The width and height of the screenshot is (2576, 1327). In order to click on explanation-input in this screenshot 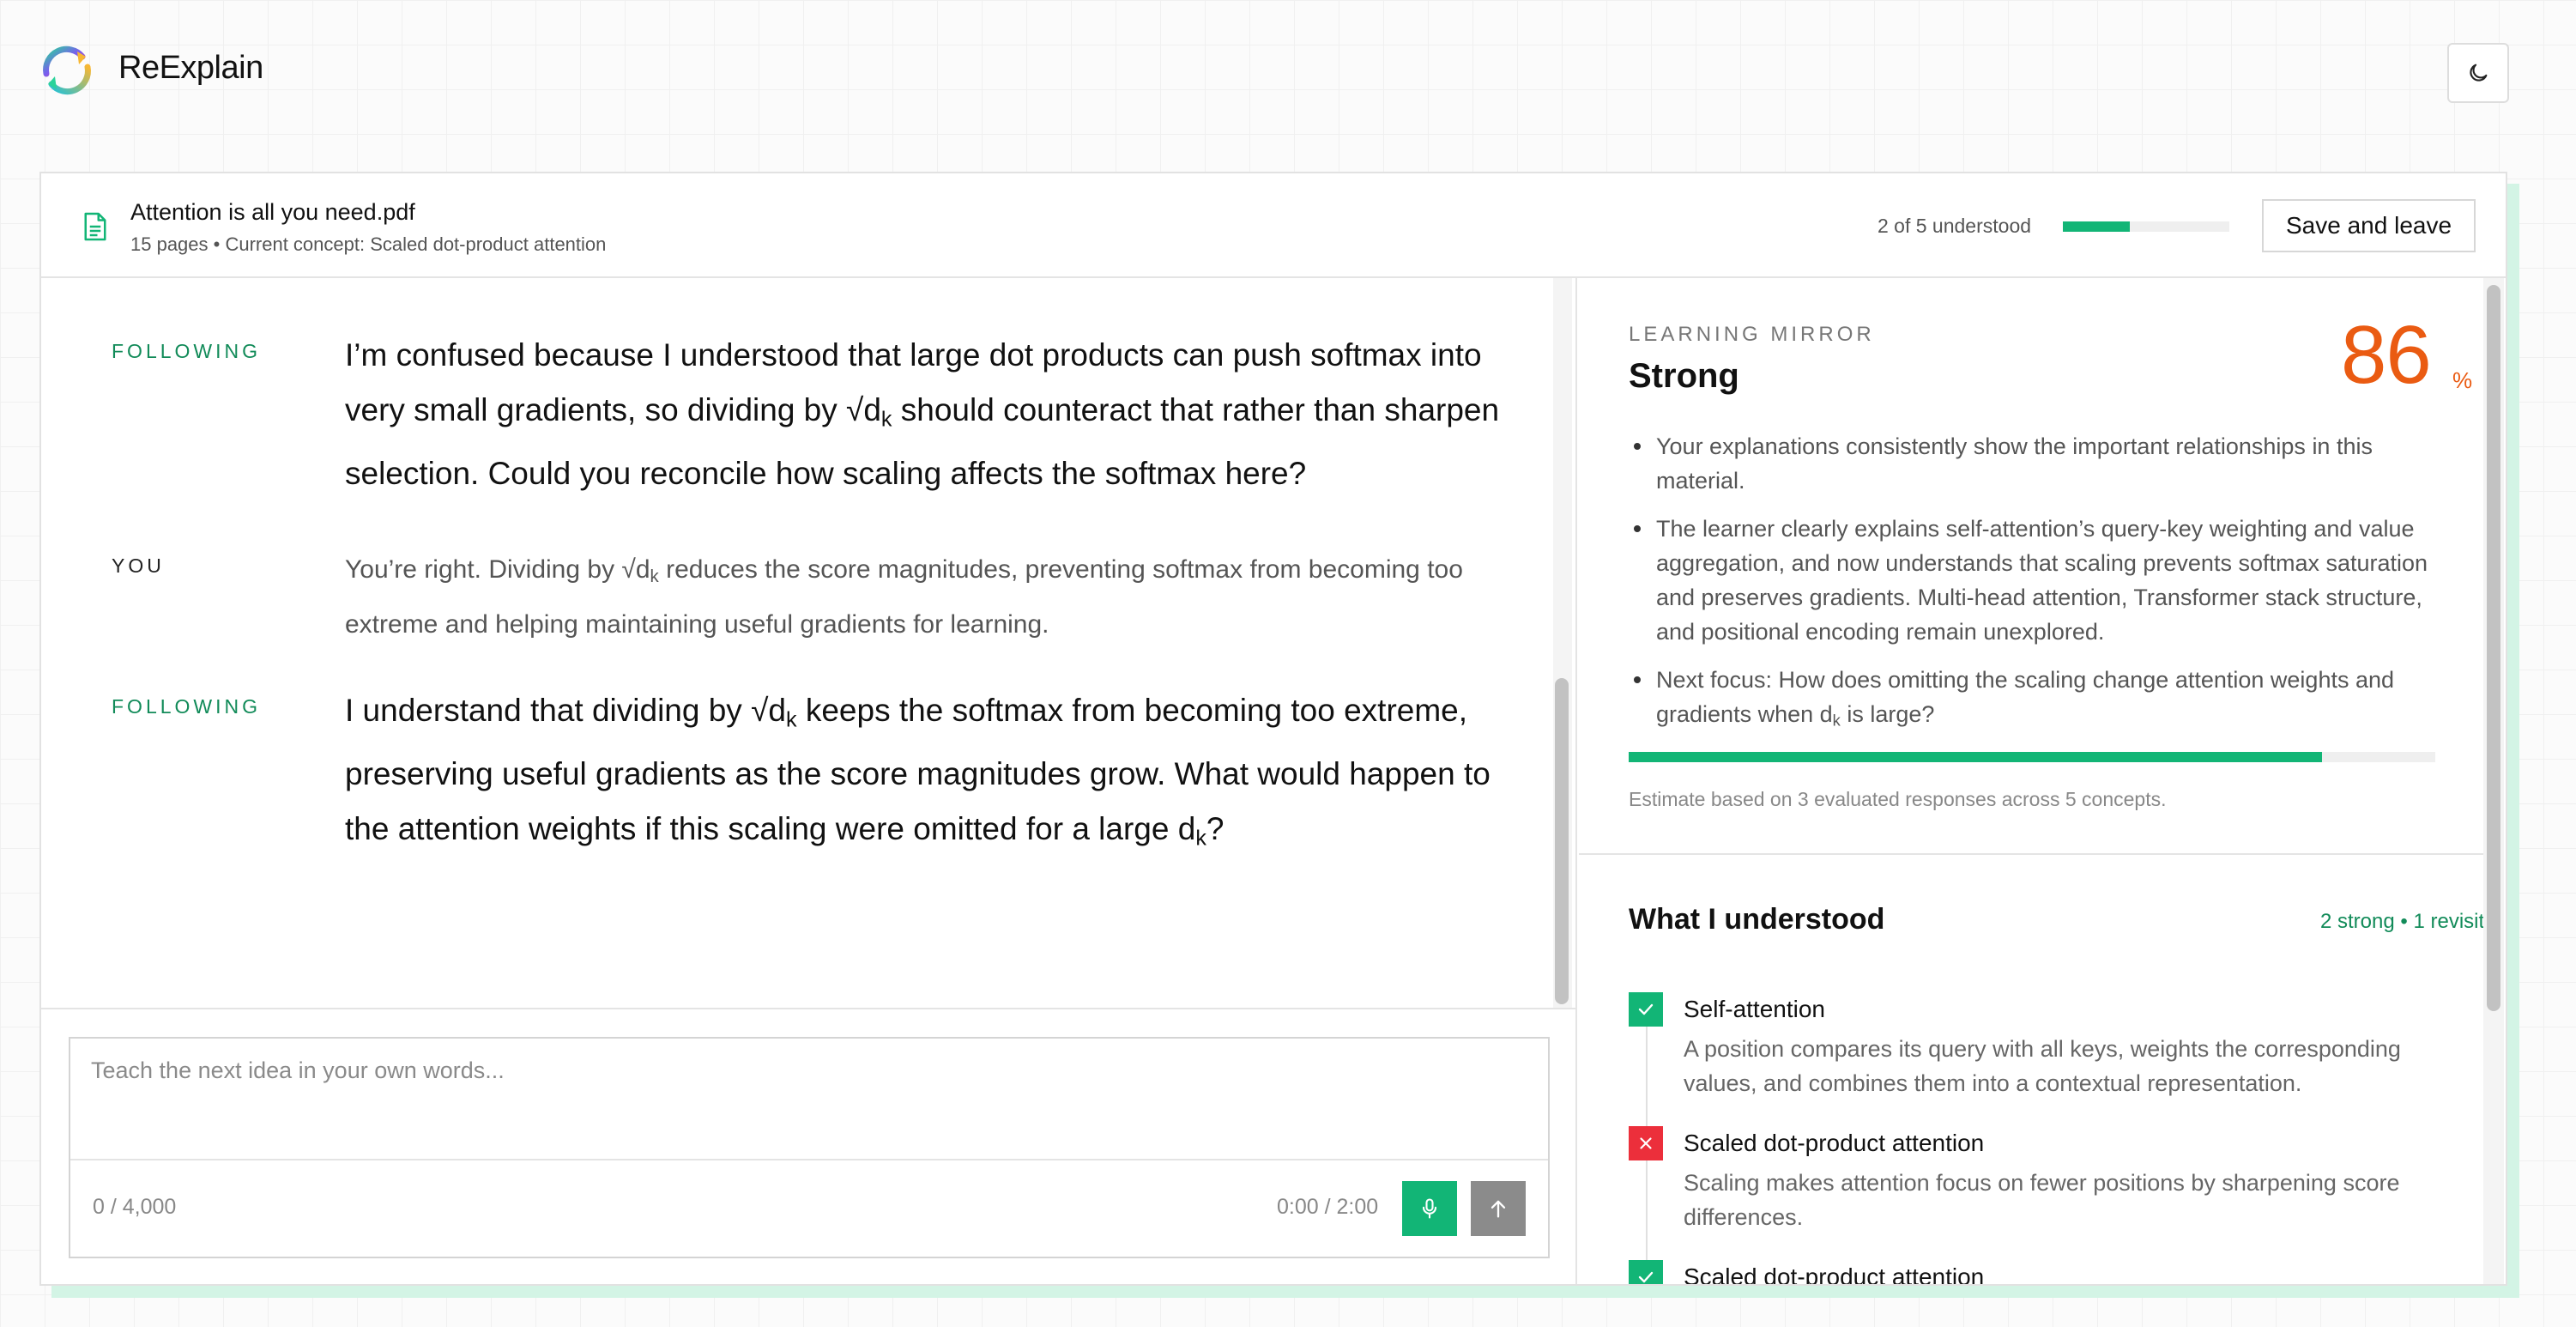, I will do `click(809, 1099)`.